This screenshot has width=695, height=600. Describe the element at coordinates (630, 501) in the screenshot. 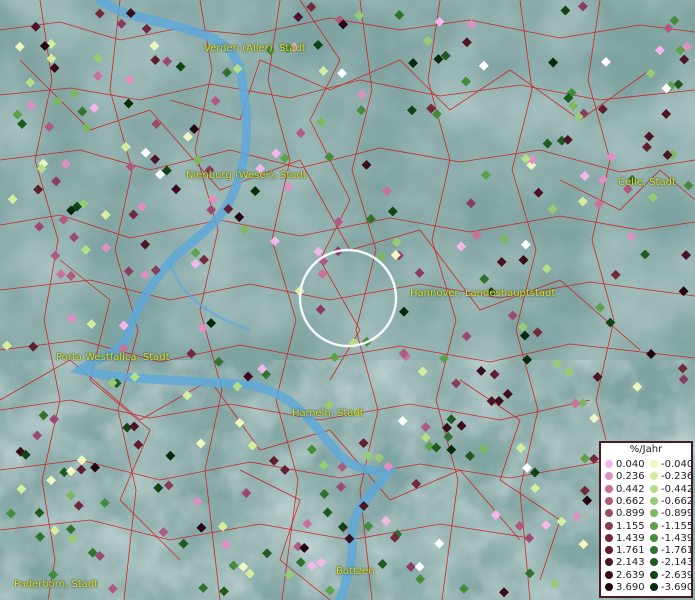

I see `legend-value: 0.662` at that location.